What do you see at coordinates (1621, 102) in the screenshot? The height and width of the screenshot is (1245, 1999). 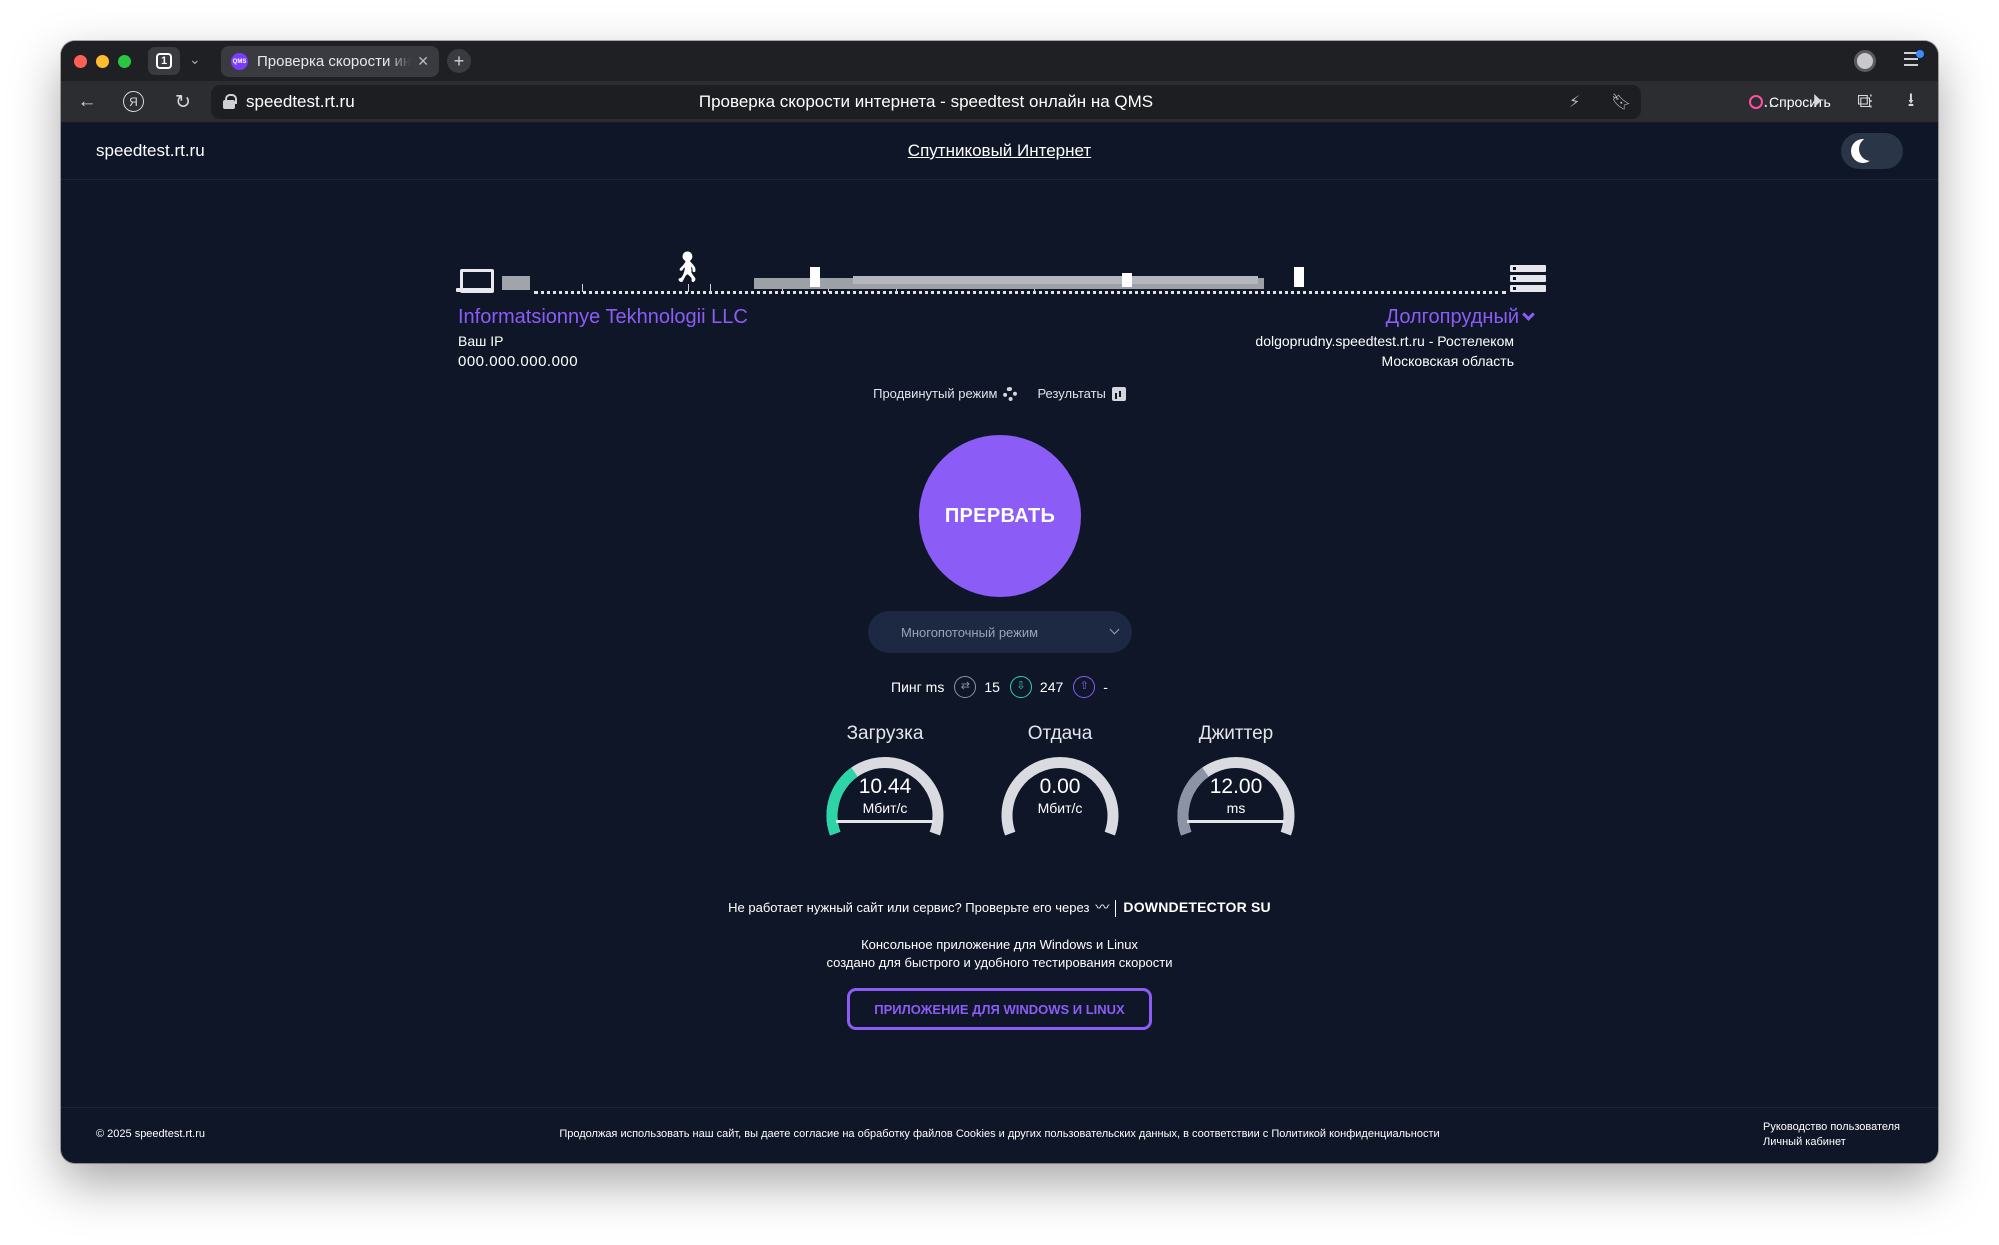 I see `bookmark-icon: 🔖︎` at bounding box center [1621, 102].